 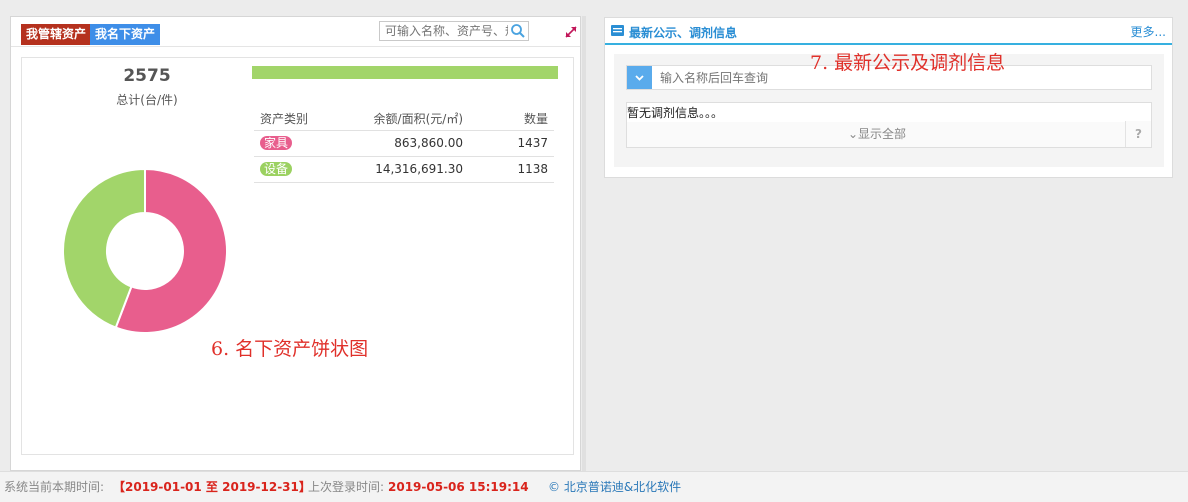 What do you see at coordinates (147, 100) in the screenshot?
I see `total-count-label: 总计(台/件)` at bounding box center [147, 100].